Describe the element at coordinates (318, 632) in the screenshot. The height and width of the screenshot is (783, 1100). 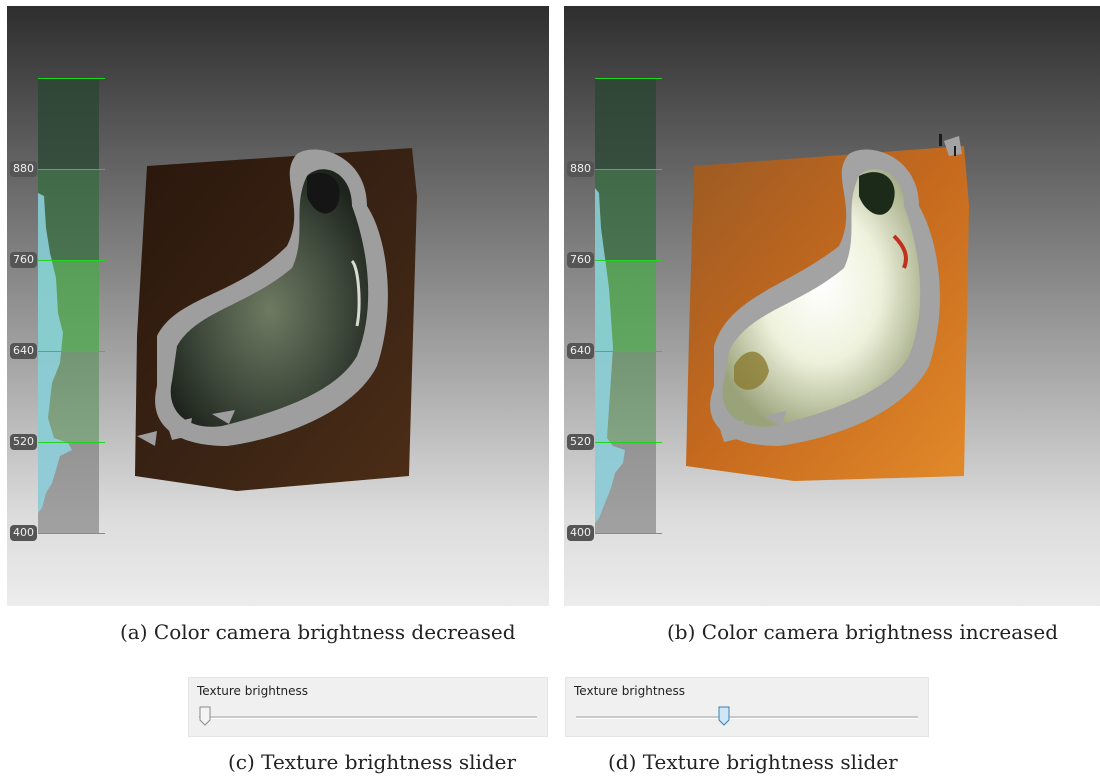
I see `caption-a: (a) Color camera brightness decreased` at that location.